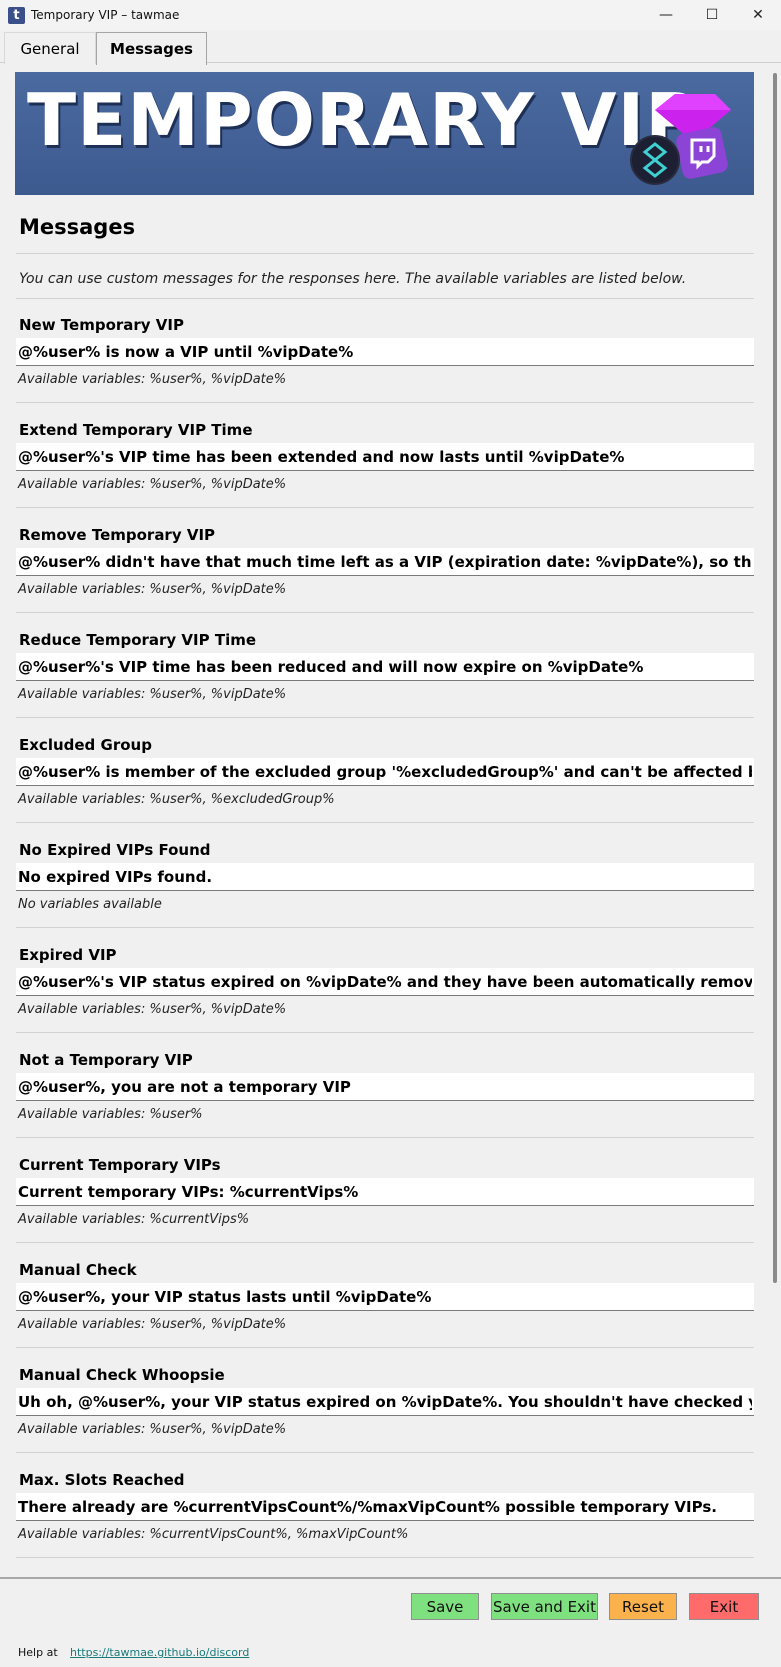 This screenshot has width=781, height=1667. I want to click on tab-general: General, so click(50, 48).